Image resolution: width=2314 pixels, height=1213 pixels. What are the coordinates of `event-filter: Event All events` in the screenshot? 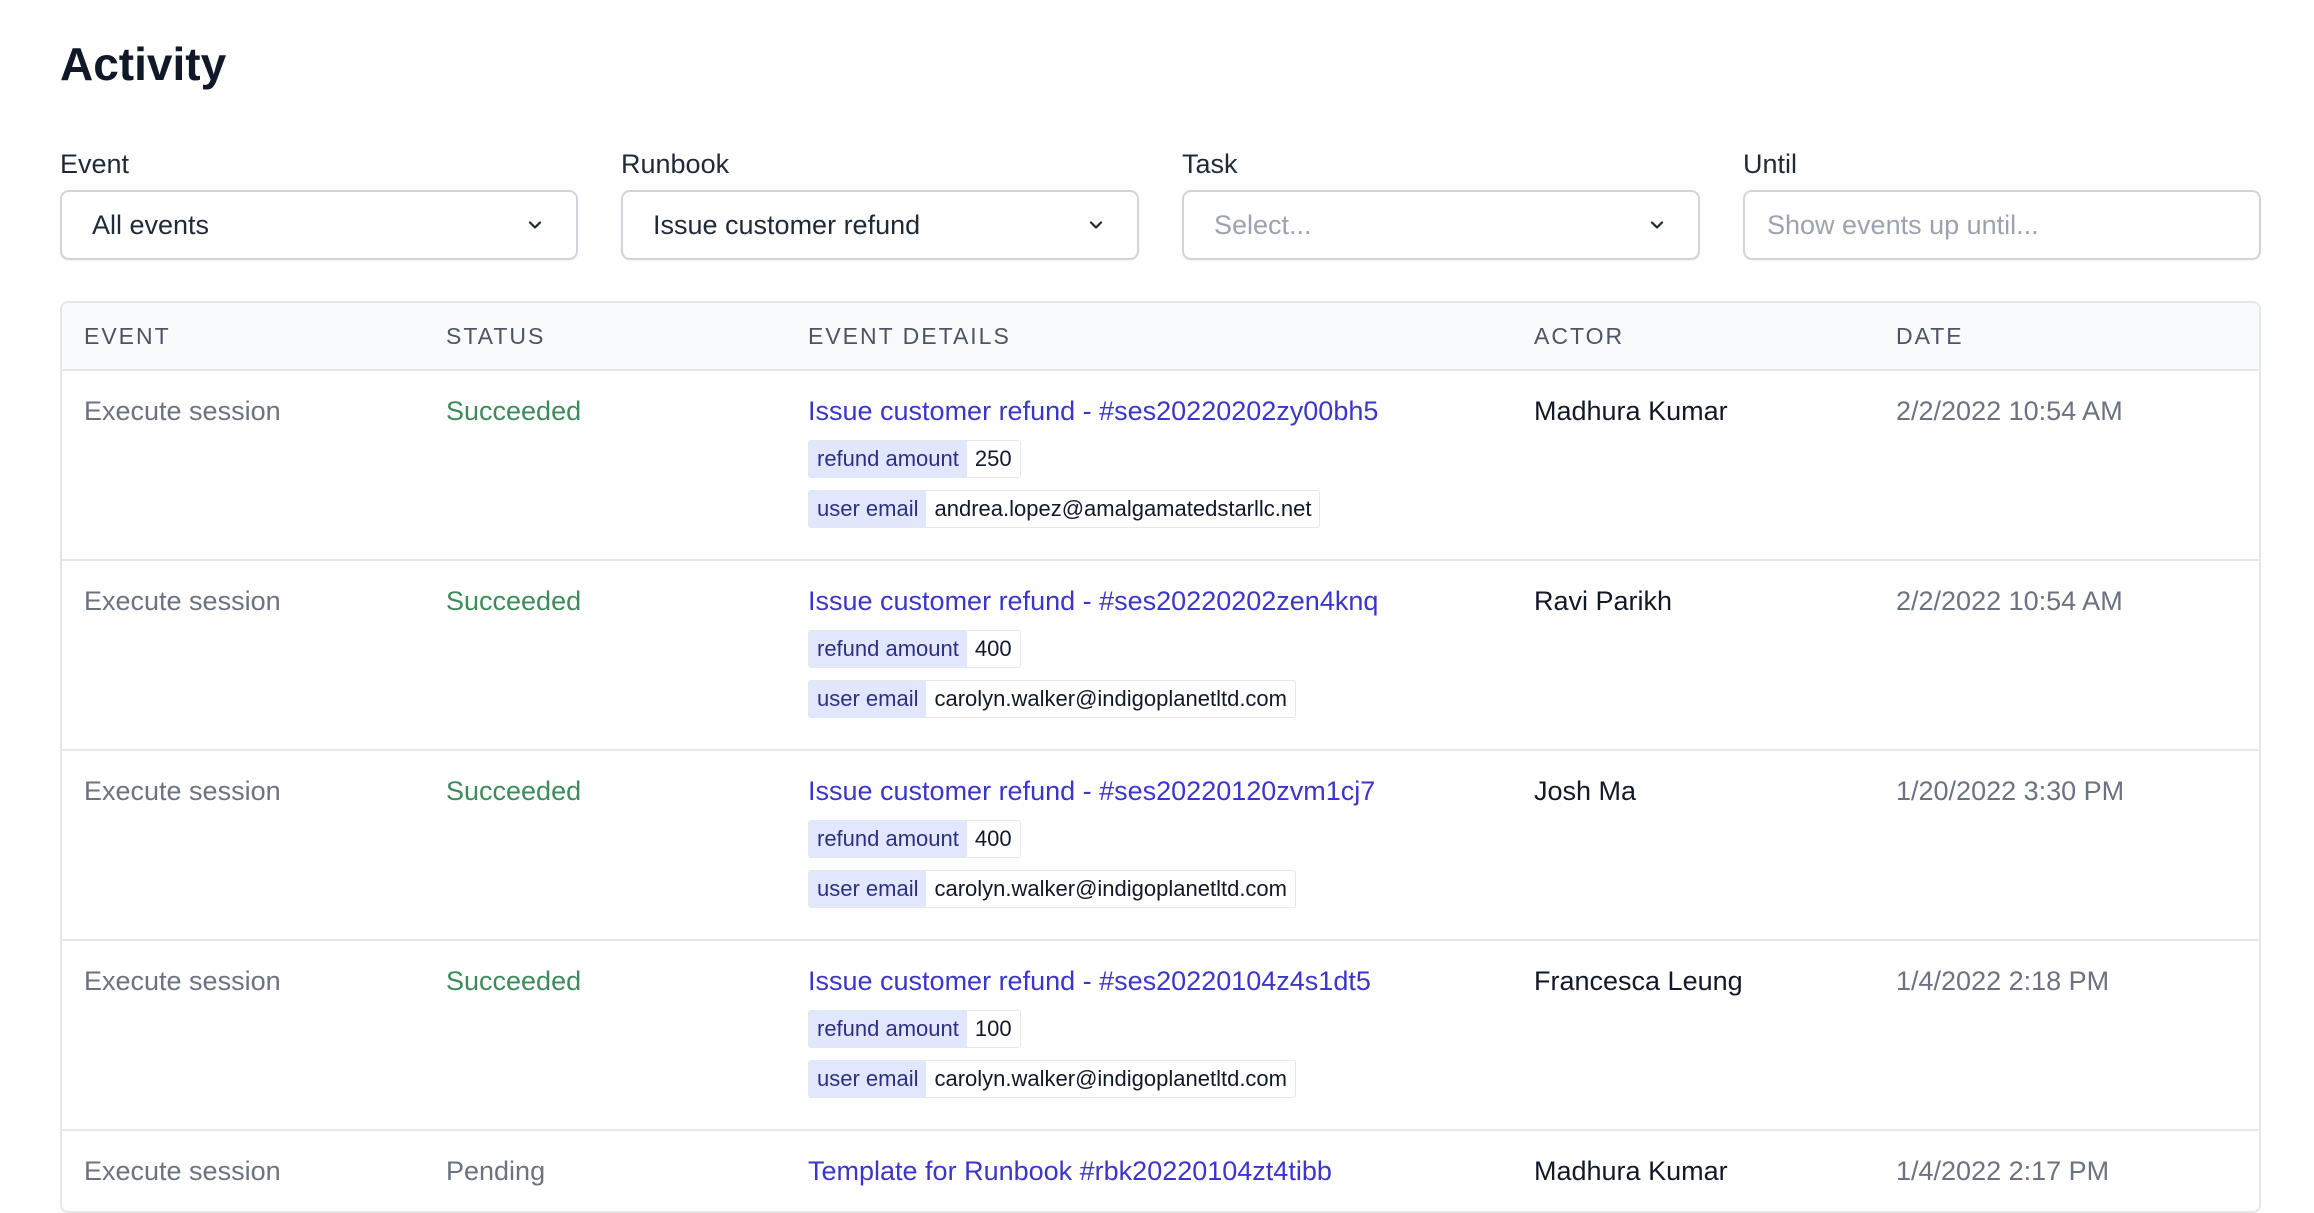 It's located at (319, 203).